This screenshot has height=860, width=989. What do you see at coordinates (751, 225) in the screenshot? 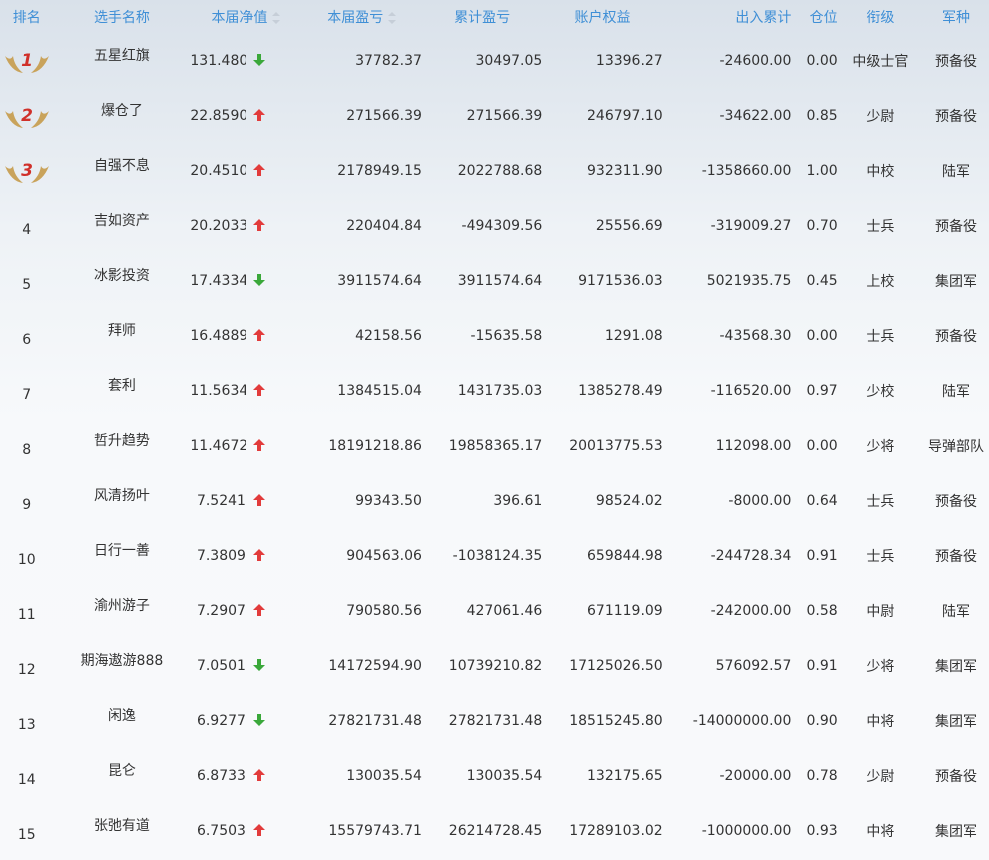
I see `flow-value: -319009.27` at bounding box center [751, 225].